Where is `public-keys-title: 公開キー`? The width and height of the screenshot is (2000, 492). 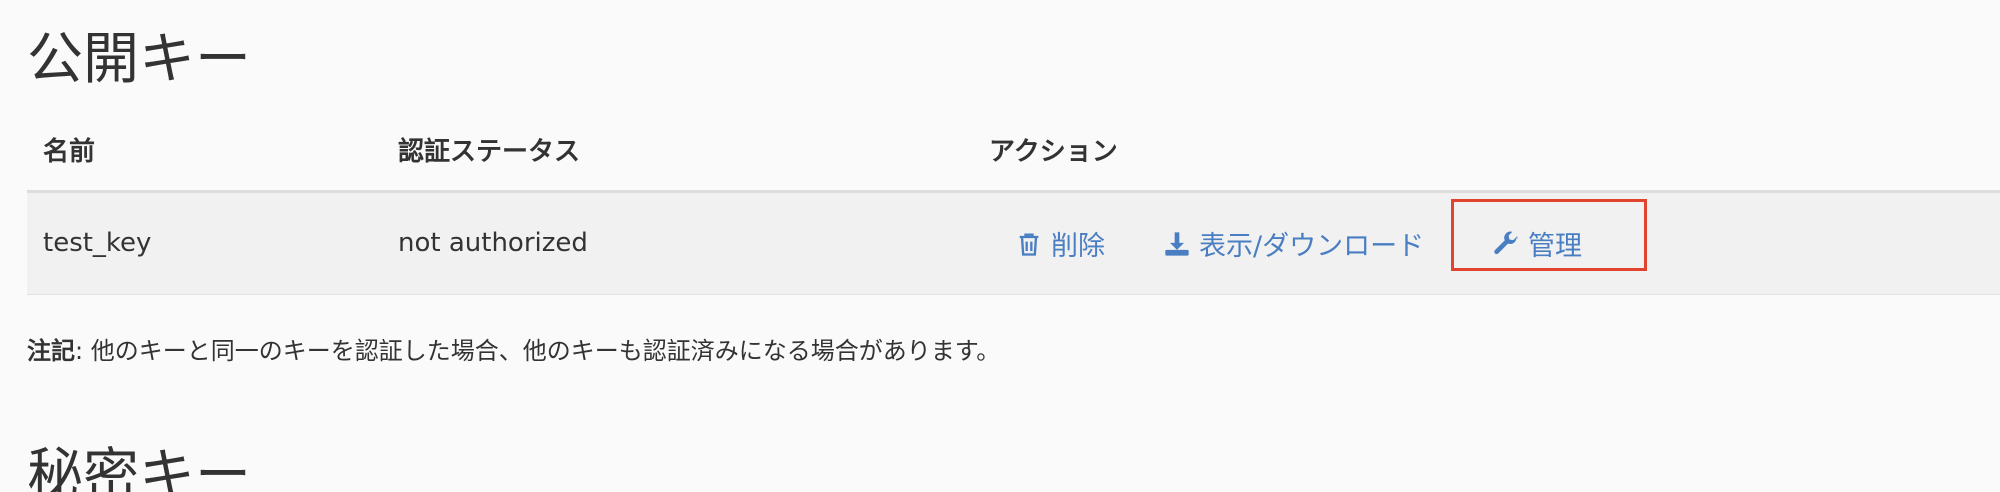
public-keys-title: 公開キー is located at coordinates (139, 59).